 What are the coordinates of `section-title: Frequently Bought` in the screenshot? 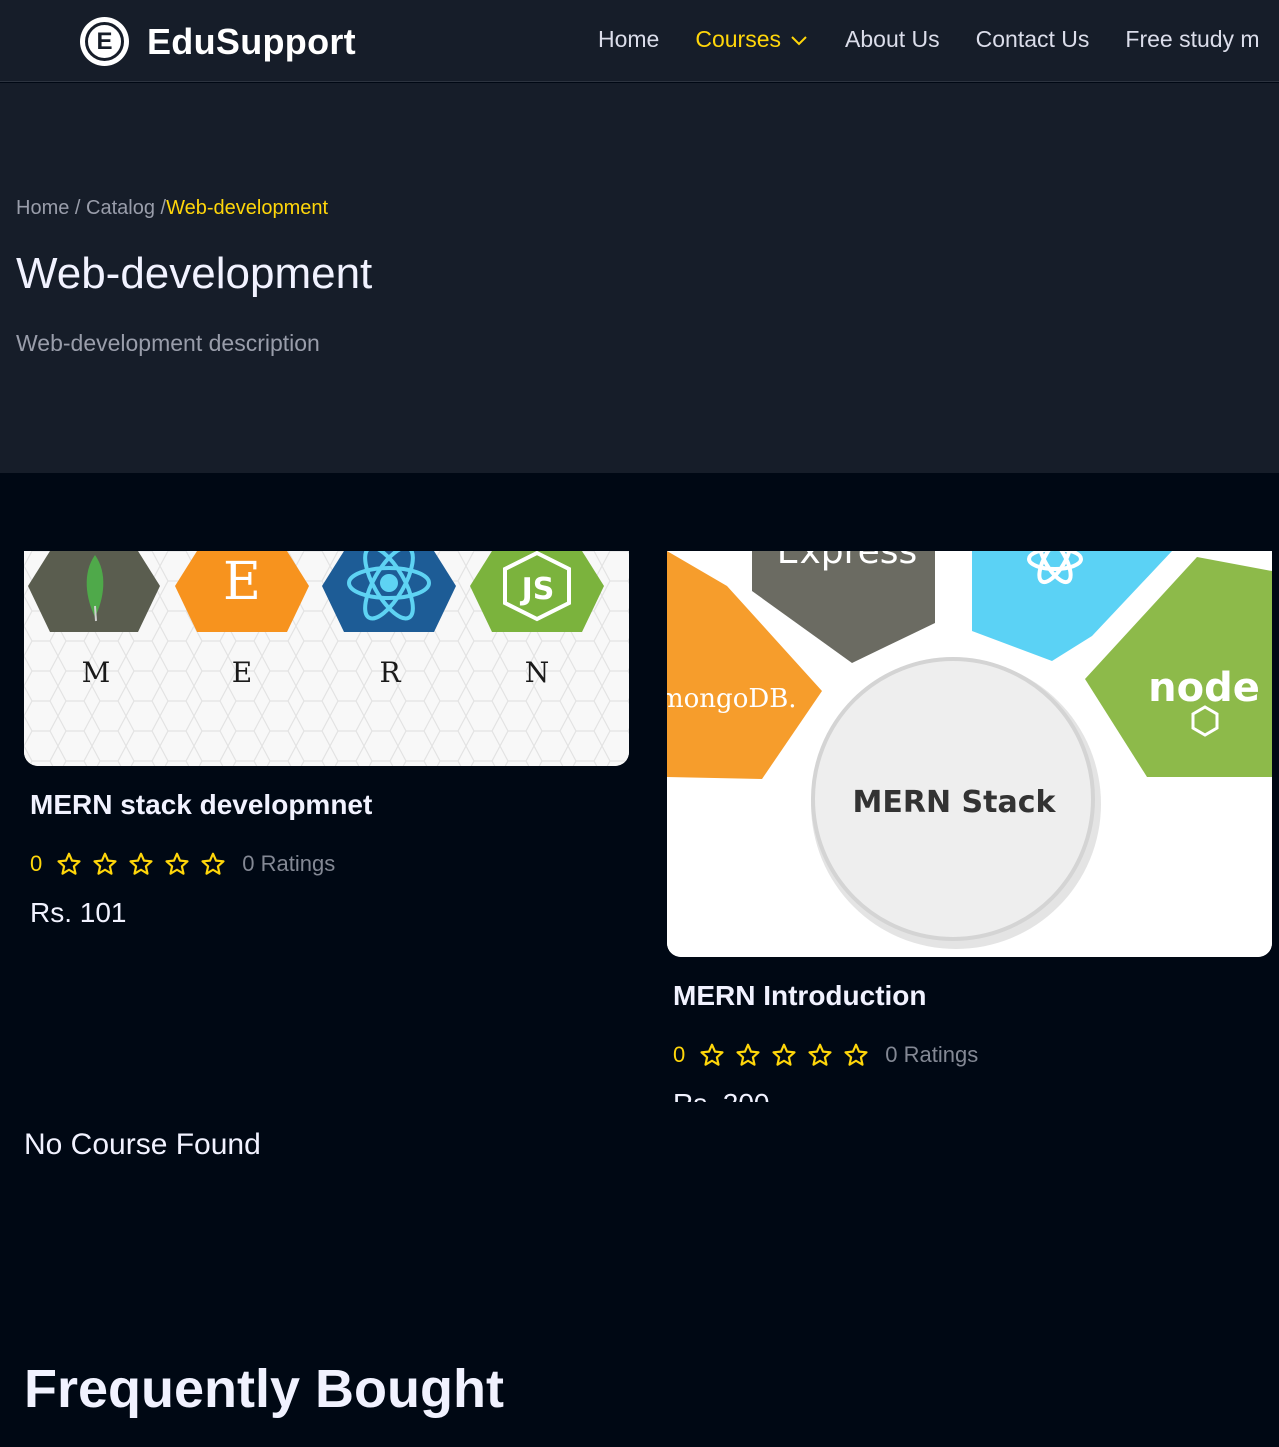 It's located at (264, 1389).